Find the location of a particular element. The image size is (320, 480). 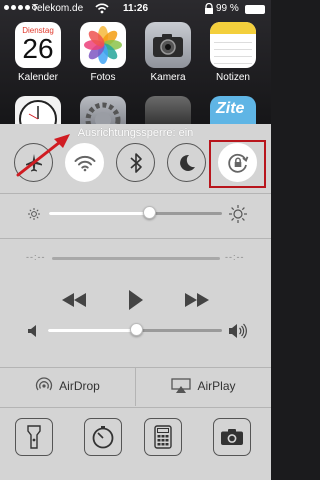

zite-logo-text: Zite is located at coordinates (230, 108).